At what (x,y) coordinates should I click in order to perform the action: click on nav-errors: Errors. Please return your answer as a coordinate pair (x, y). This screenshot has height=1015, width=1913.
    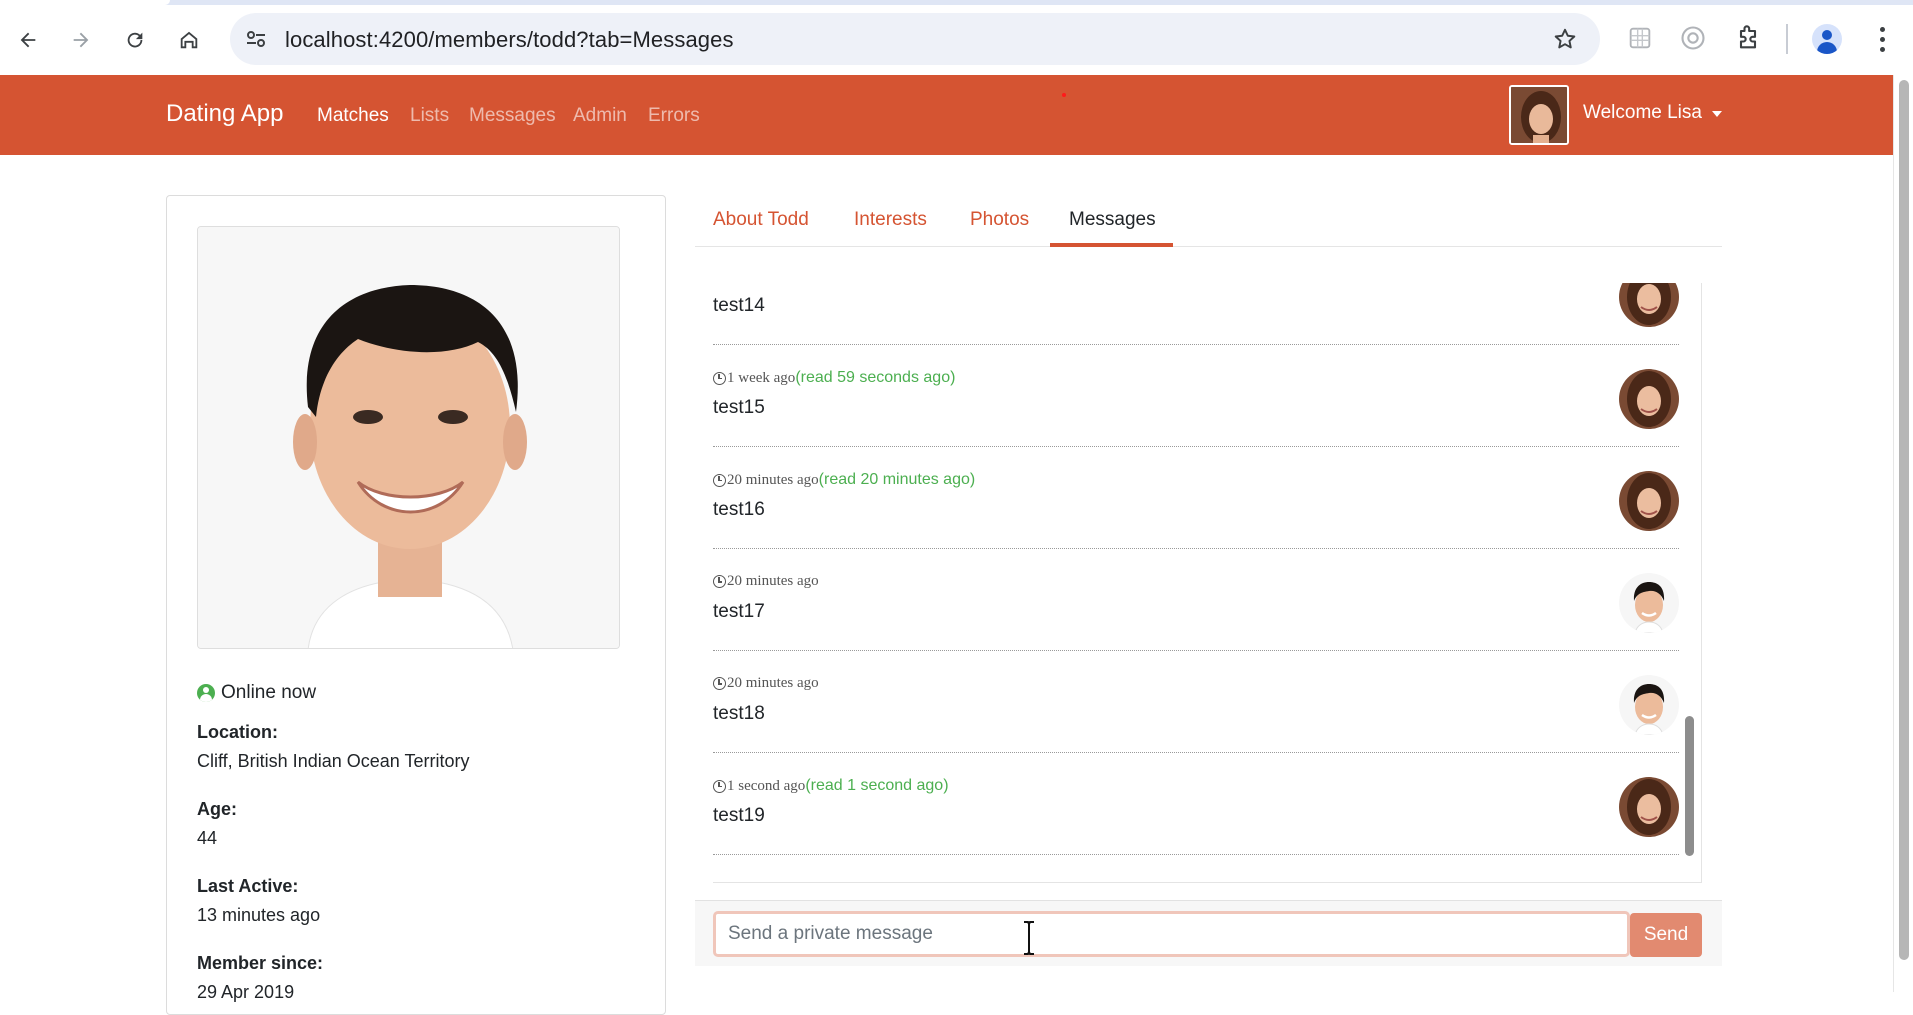
    Looking at the image, I should click on (674, 116).